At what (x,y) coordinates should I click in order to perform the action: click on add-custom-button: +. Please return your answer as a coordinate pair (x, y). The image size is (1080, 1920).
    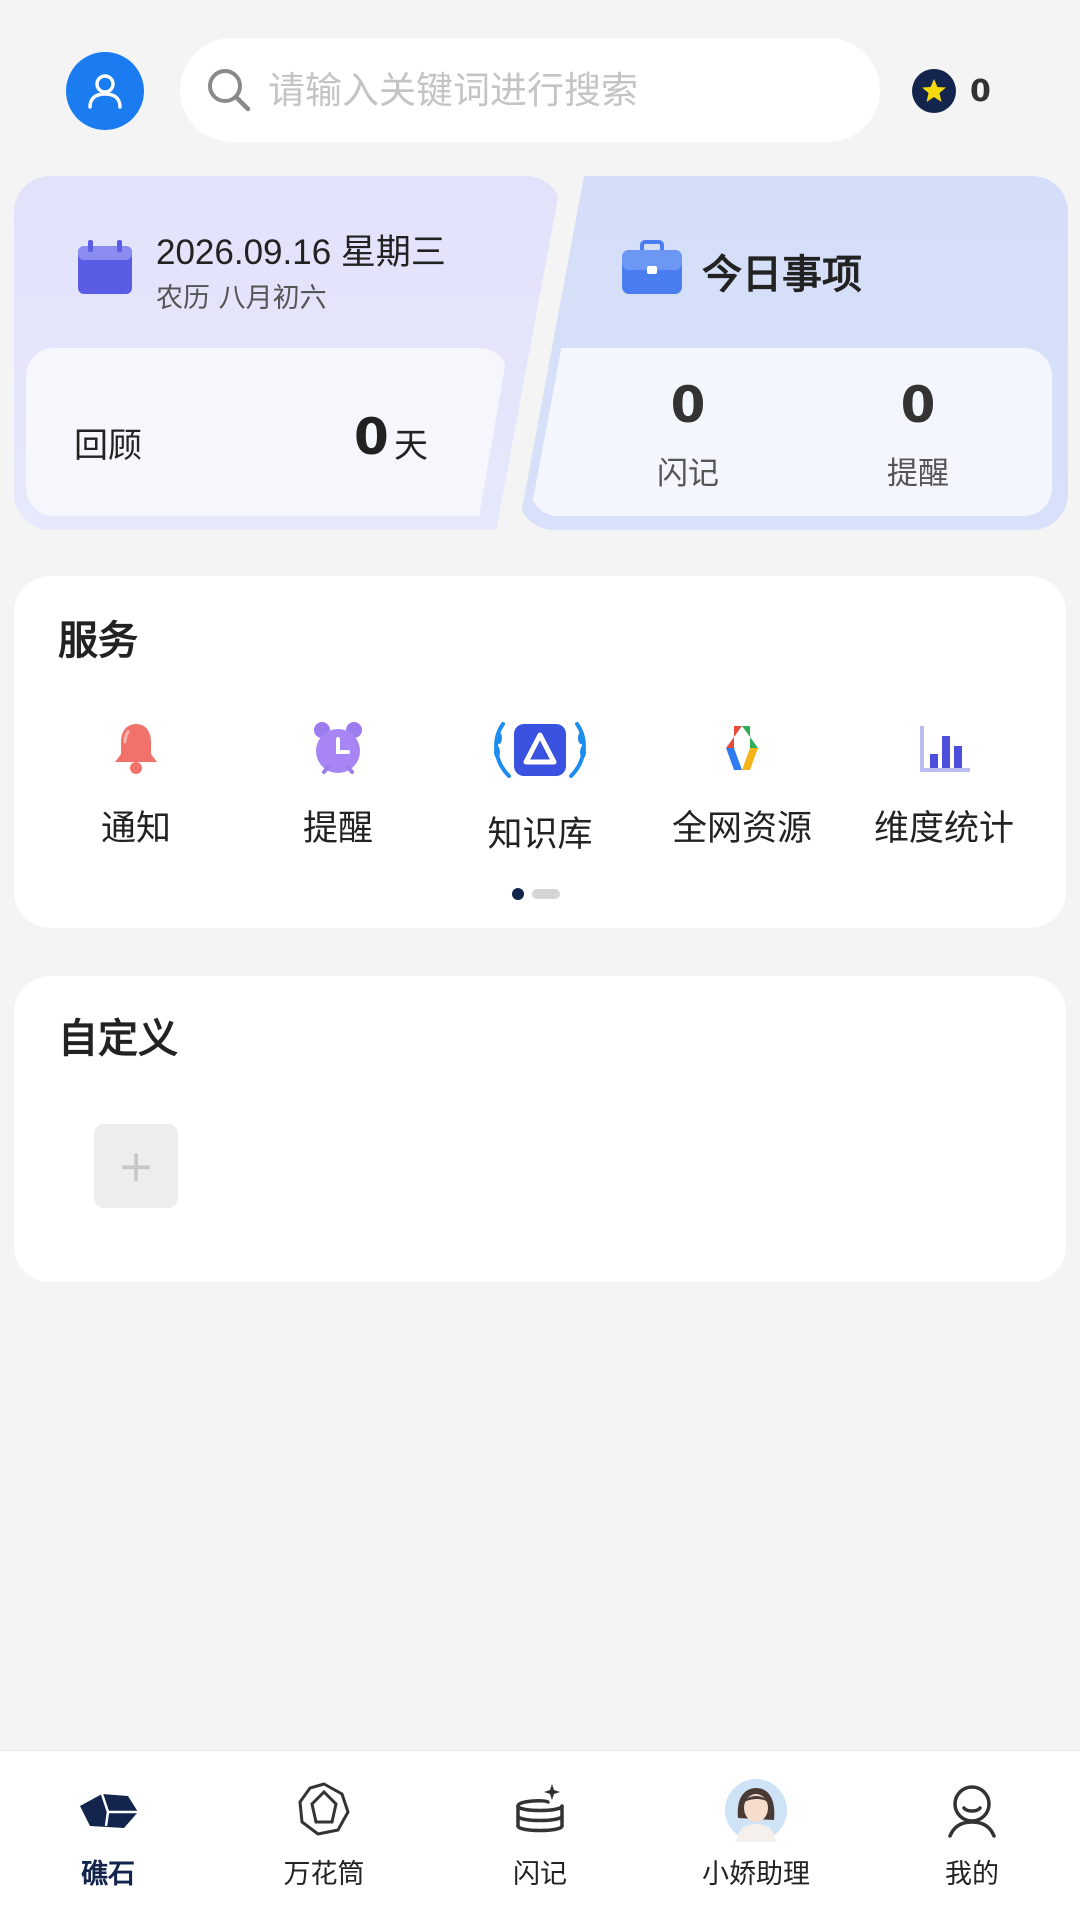
    Looking at the image, I should click on (136, 1166).